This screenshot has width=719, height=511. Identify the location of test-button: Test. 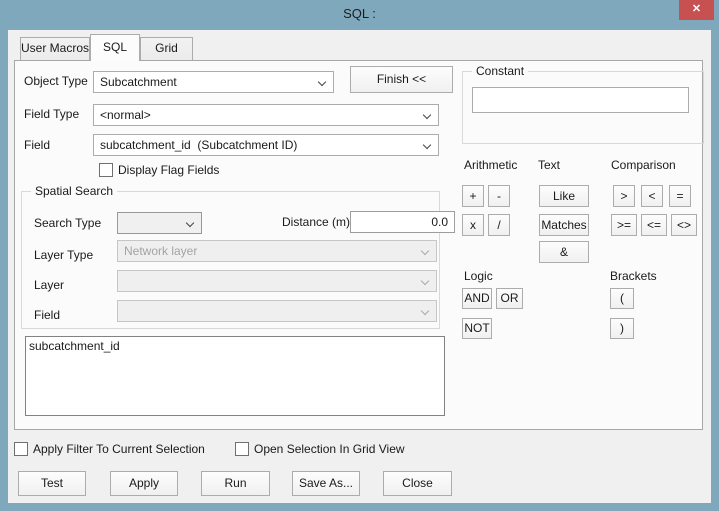
(52, 483).